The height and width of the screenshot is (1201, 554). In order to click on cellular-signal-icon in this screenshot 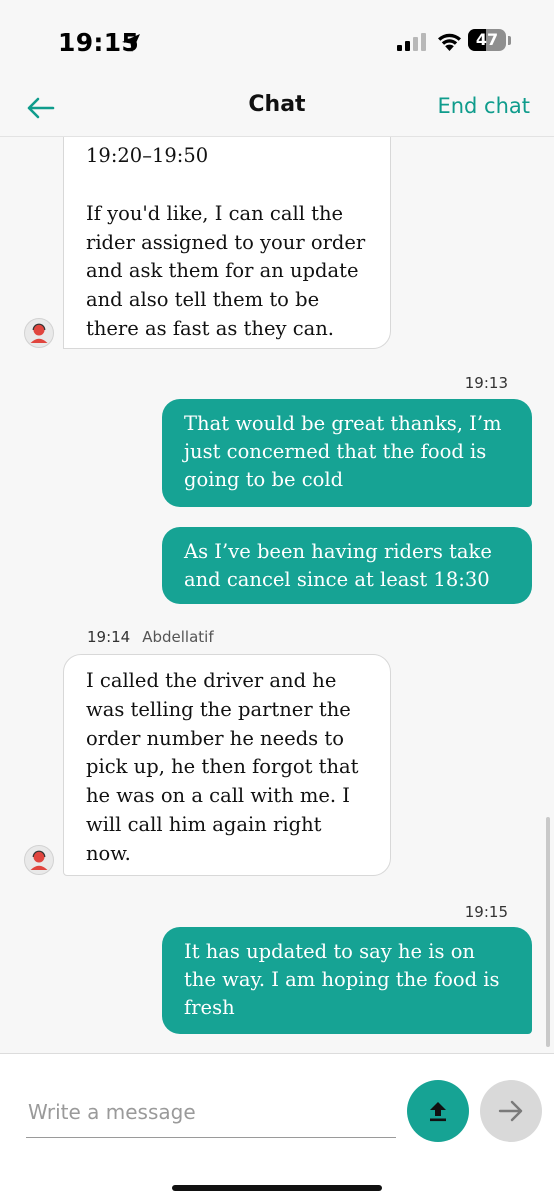, I will do `click(411, 42)`.